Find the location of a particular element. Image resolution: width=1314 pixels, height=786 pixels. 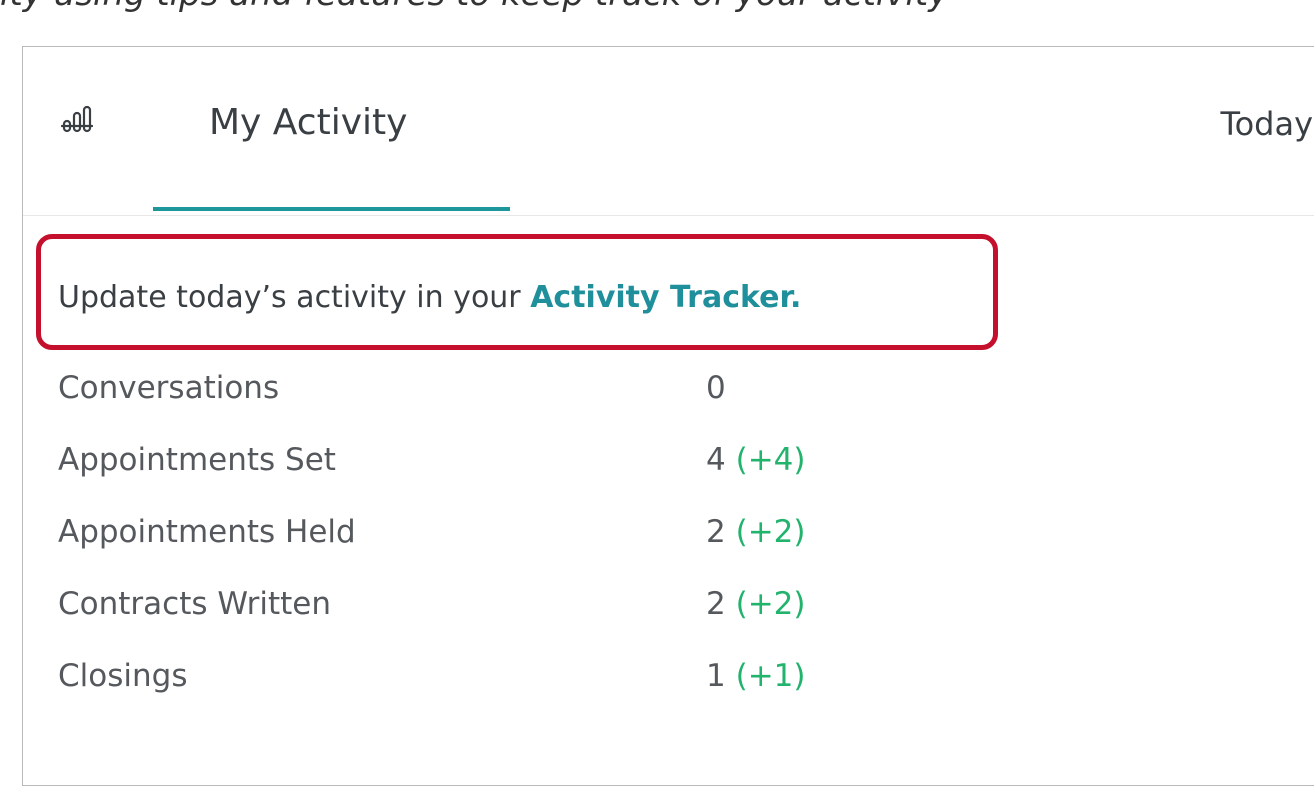

metric-count: 4 is located at coordinates (716, 460).